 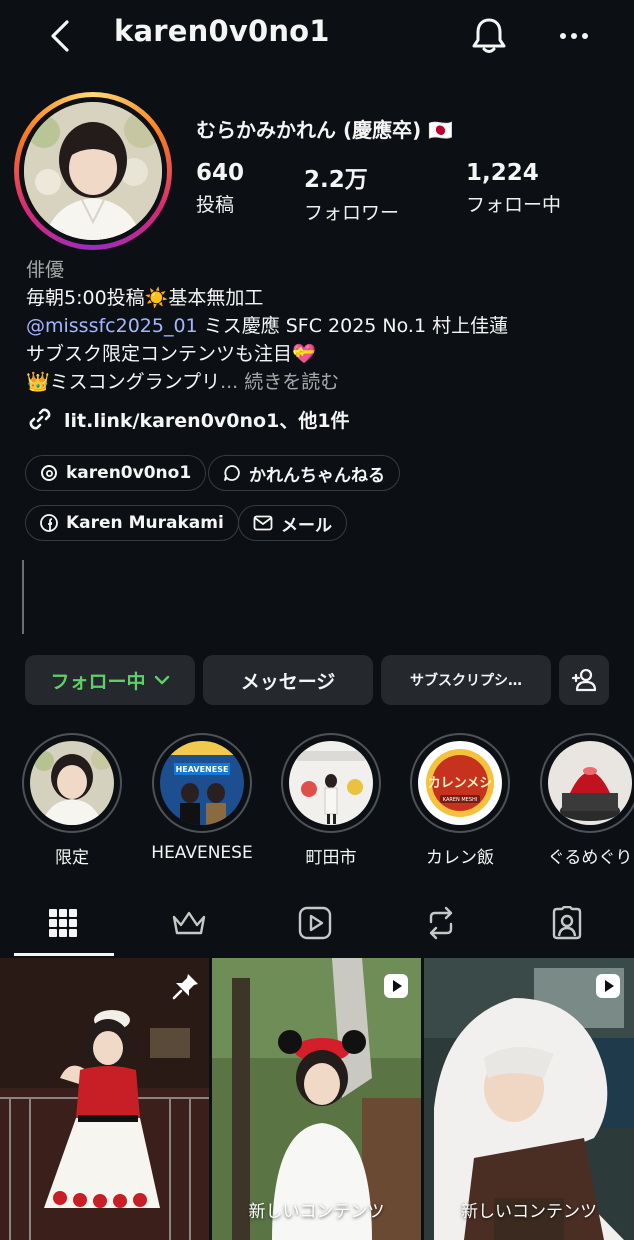 What do you see at coordinates (145, 523) in the screenshot?
I see `facebook-chip-label: Karen Murakami` at bounding box center [145, 523].